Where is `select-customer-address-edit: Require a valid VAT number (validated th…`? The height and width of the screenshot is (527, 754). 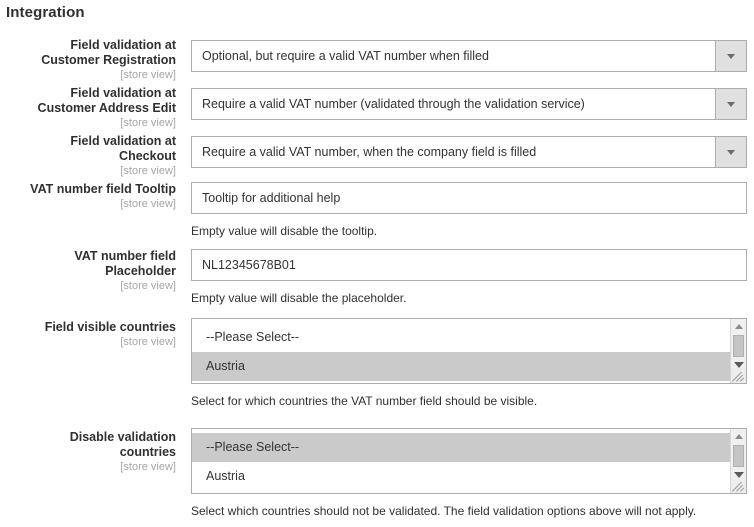
select-customer-address-edit: Require a valid VAT number (validated th… is located at coordinates (469, 104).